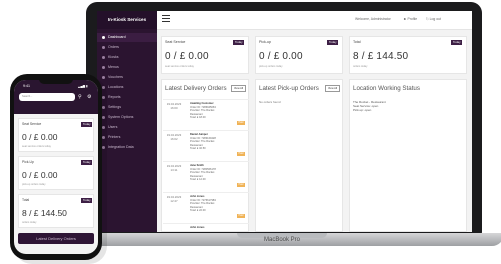  Describe the element at coordinates (386, 88) in the screenshot. I see `panel-title: Location Working Status` at that location.